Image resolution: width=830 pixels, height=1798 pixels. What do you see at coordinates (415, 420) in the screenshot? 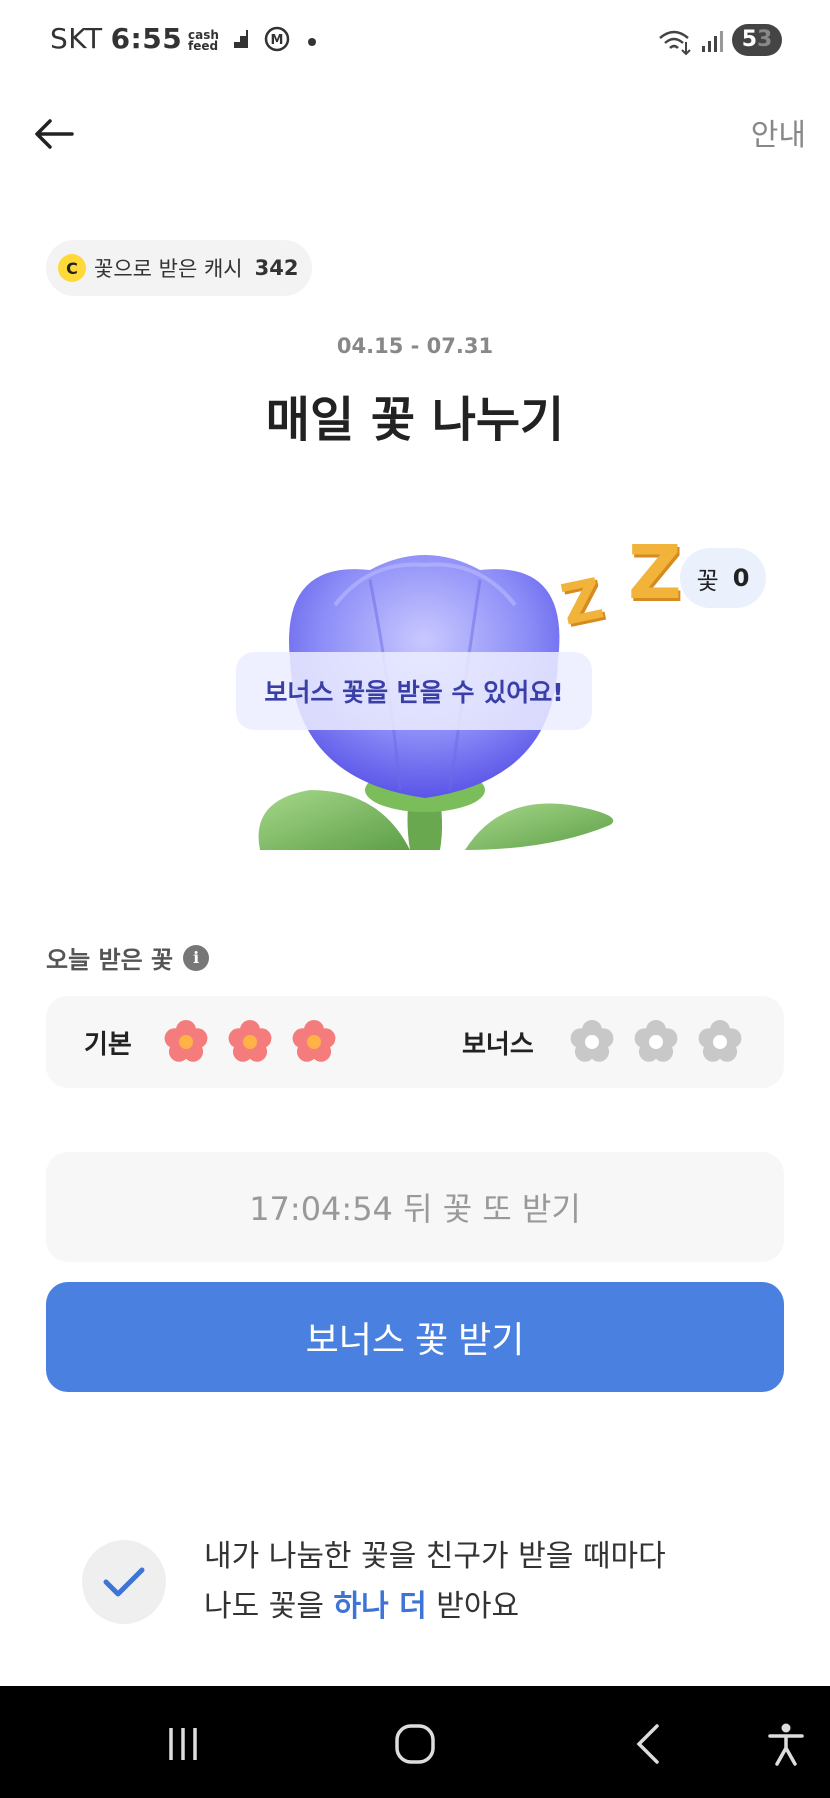
I see `page-title: 매일 꽃 나누기` at bounding box center [415, 420].